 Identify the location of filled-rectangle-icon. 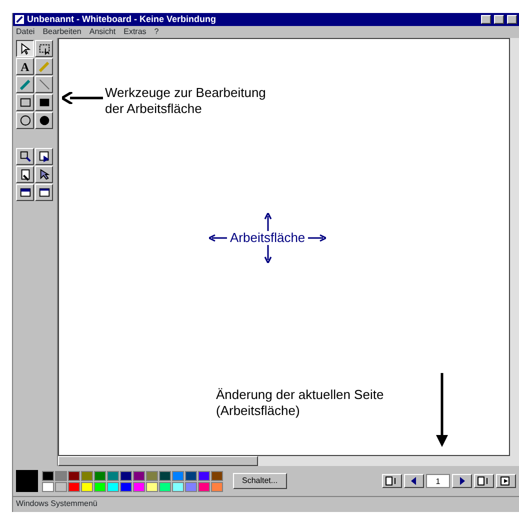
(44, 102).